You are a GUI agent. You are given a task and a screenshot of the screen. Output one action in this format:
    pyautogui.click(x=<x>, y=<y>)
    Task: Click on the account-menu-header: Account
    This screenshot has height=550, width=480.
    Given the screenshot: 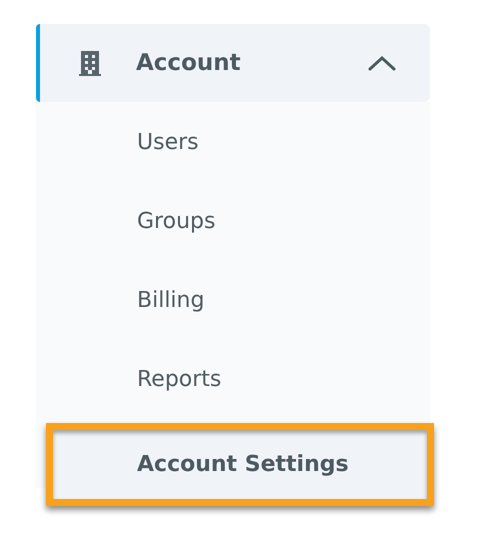 What is the action you would take?
    pyautogui.click(x=233, y=63)
    